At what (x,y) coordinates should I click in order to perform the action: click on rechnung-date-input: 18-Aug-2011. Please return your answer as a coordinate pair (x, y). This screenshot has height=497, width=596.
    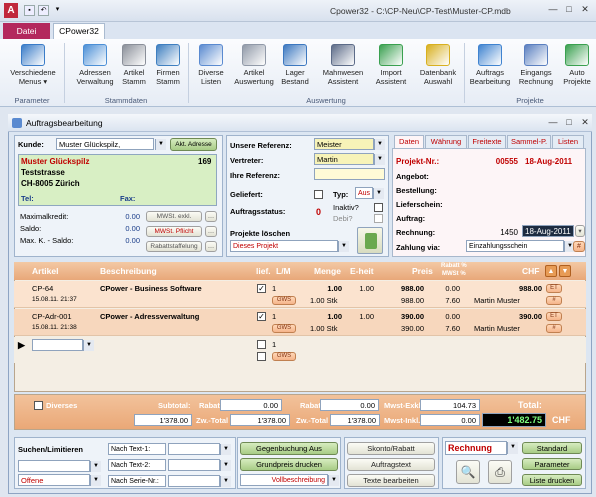
    Looking at the image, I should click on (548, 231).